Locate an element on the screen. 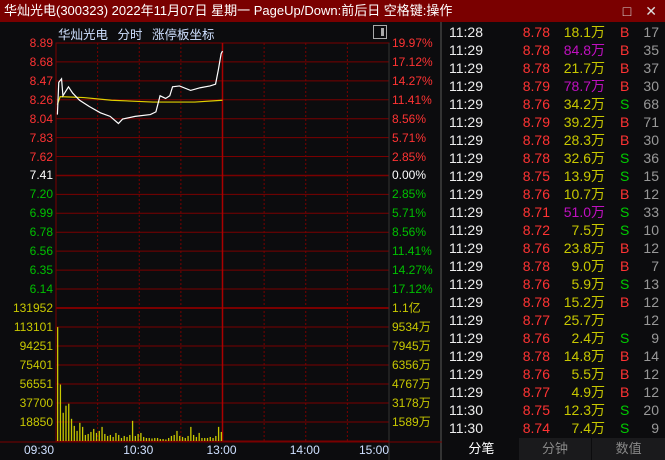 The image size is (665, 460). tick-row: 11:29 8.72 7.5万 S 10 is located at coordinates (554, 230).